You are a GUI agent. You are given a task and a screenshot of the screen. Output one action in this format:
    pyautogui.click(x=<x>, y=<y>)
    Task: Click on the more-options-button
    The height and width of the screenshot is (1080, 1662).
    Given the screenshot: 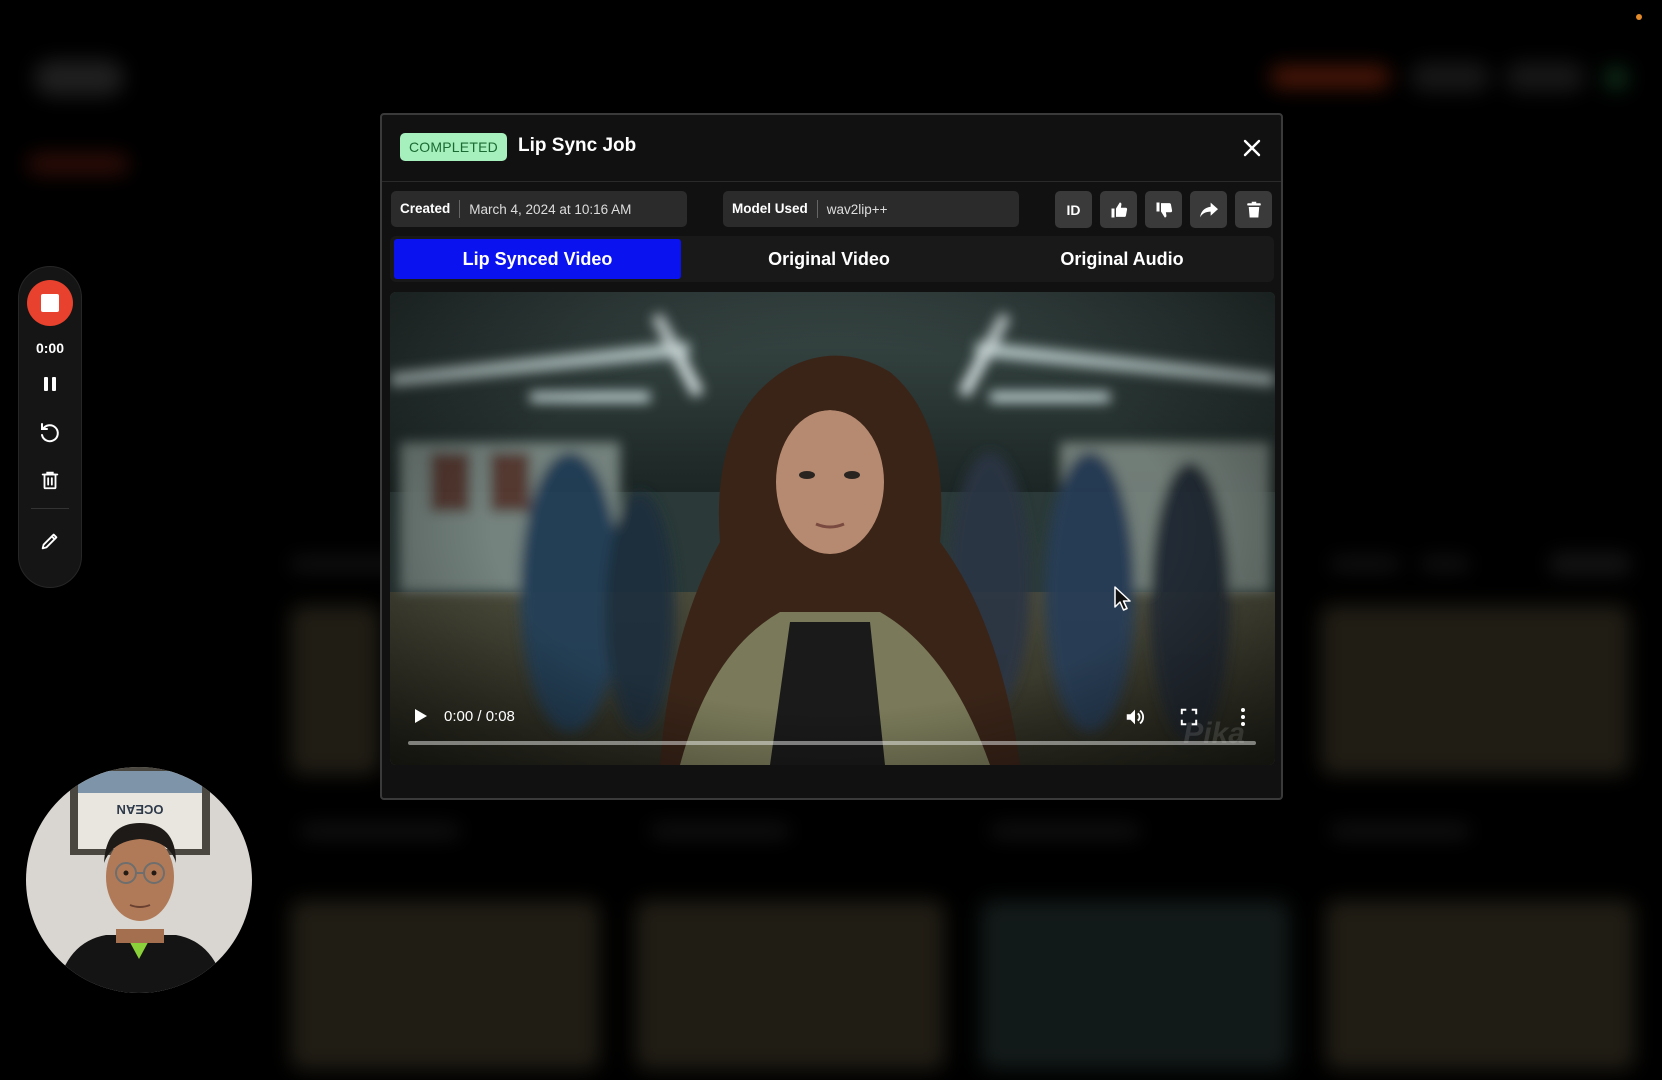 What is the action you would take?
    pyautogui.click(x=1243, y=717)
    